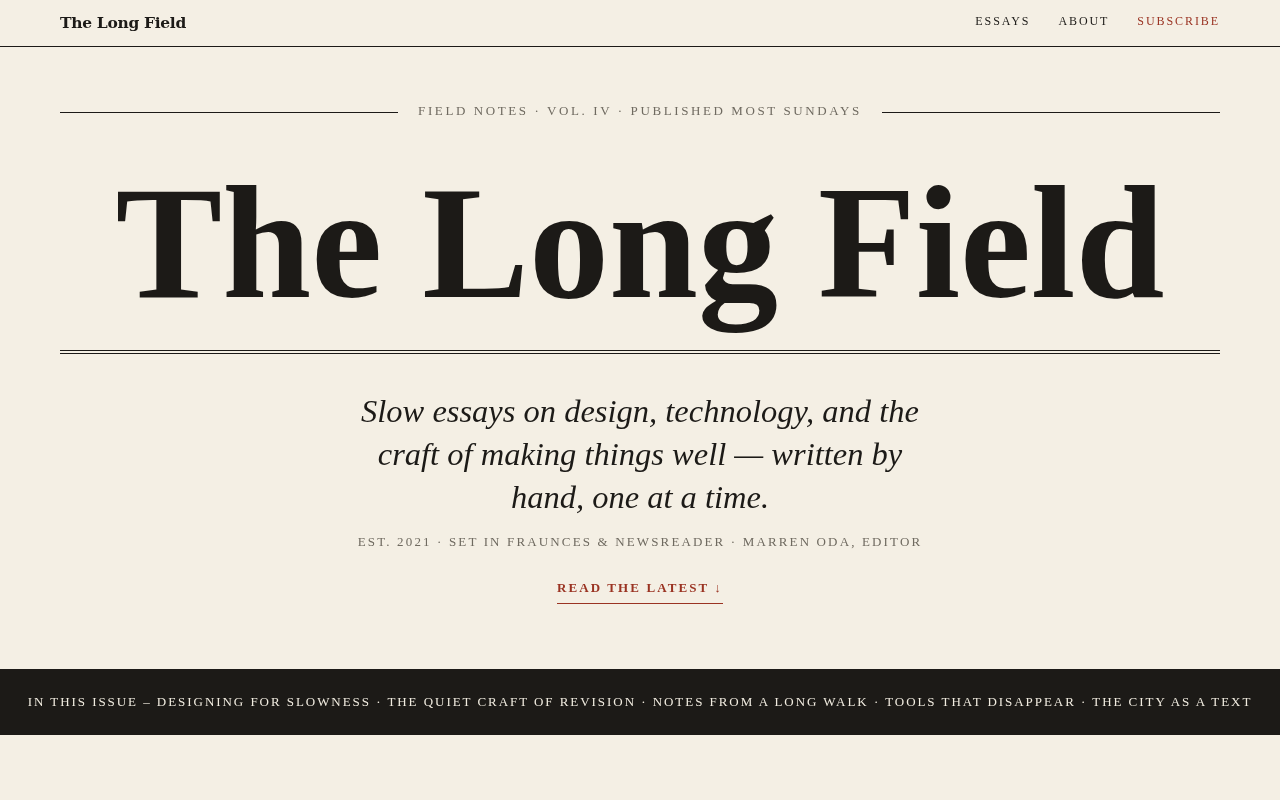 The width and height of the screenshot is (1280, 800). Describe the element at coordinates (1084, 21) in the screenshot. I see `nav-link: ABOUT` at that location.